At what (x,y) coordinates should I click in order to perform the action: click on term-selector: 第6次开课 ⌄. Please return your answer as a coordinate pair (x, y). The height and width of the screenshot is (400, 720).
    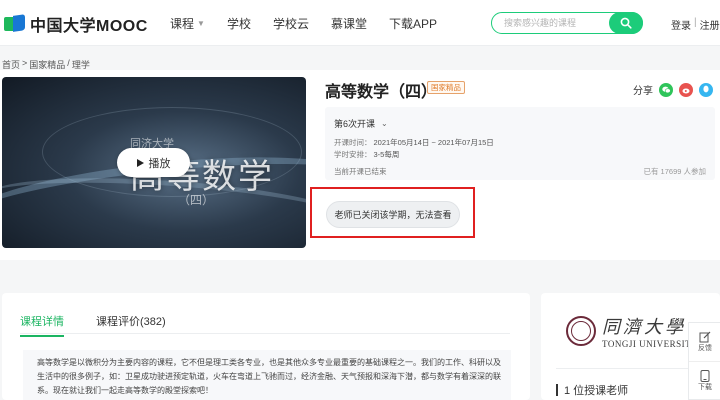
    Looking at the image, I should click on (361, 123).